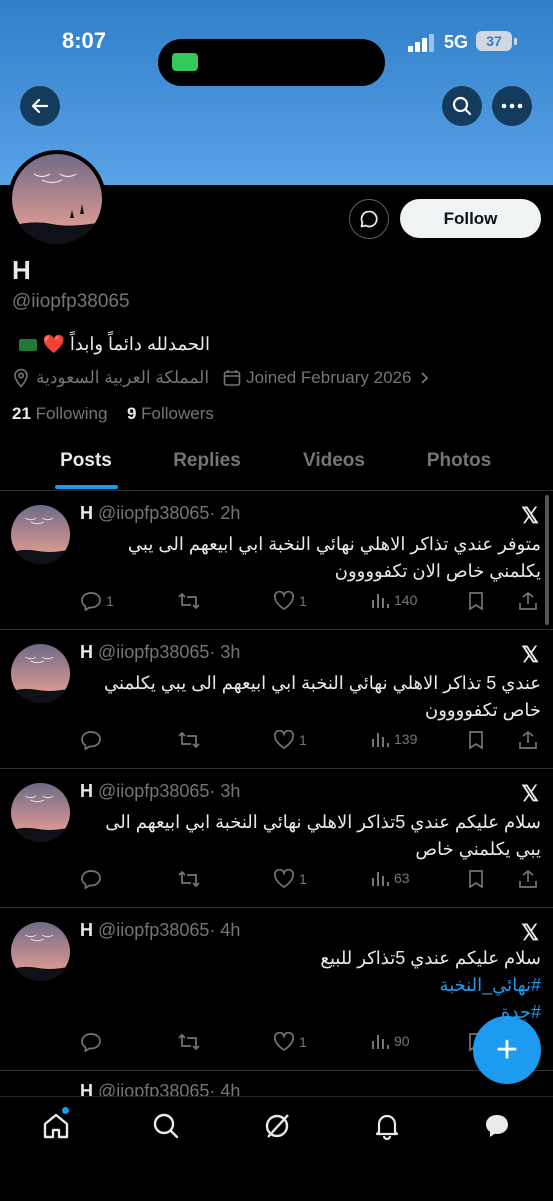 The height and width of the screenshot is (1201, 553). What do you see at coordinates (424, 378) in the screenshot?
I see `chevron-right-icon` at bounding box center [424, 378].